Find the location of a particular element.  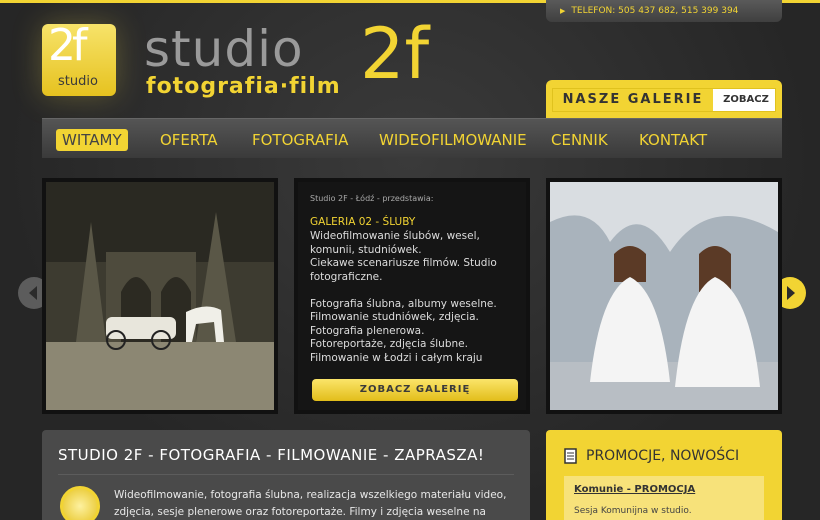

nav-item-cennik: CENNIK is located at coordinates (579, 140).